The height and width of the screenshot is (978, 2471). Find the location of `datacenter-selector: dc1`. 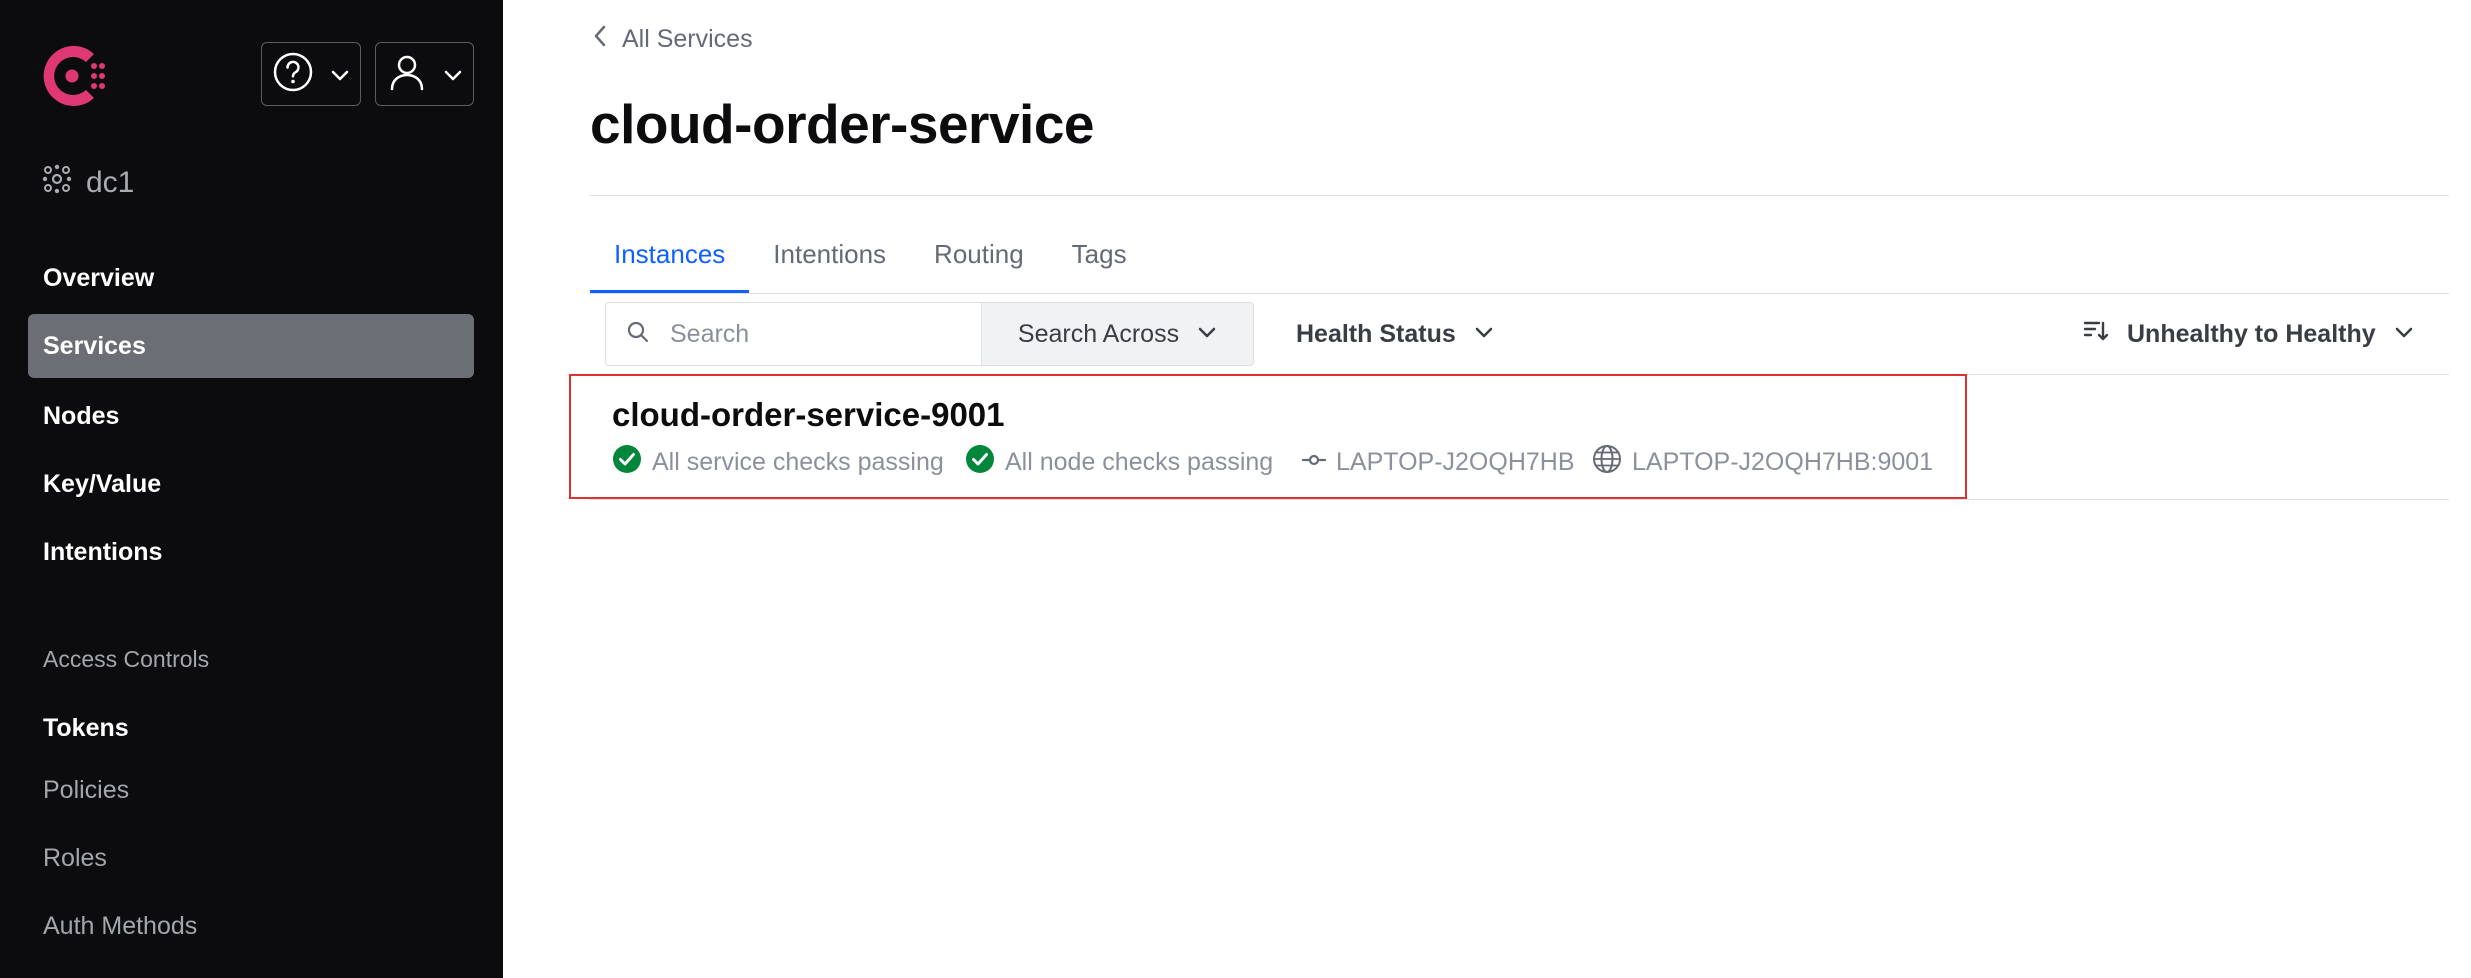

datacenter-selector: dc1 is located at coordinates (88, 183).